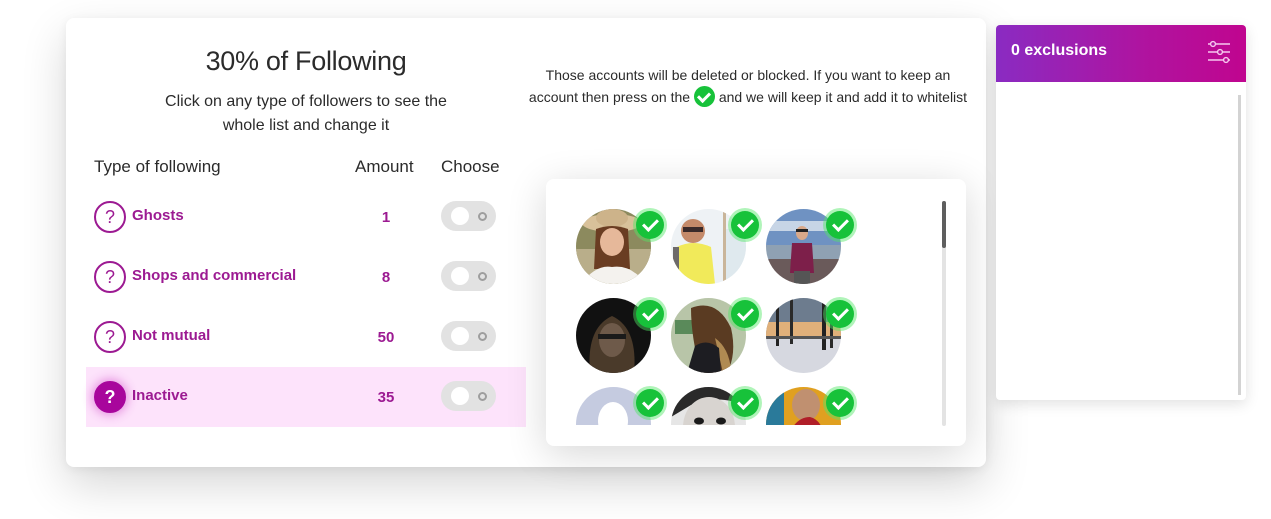 Image resolution: width=1271 pixels, height=519 pixels. Describe the element at coordinates (386, 277) in the screenshot. I see `row-amount: 8` at that location.